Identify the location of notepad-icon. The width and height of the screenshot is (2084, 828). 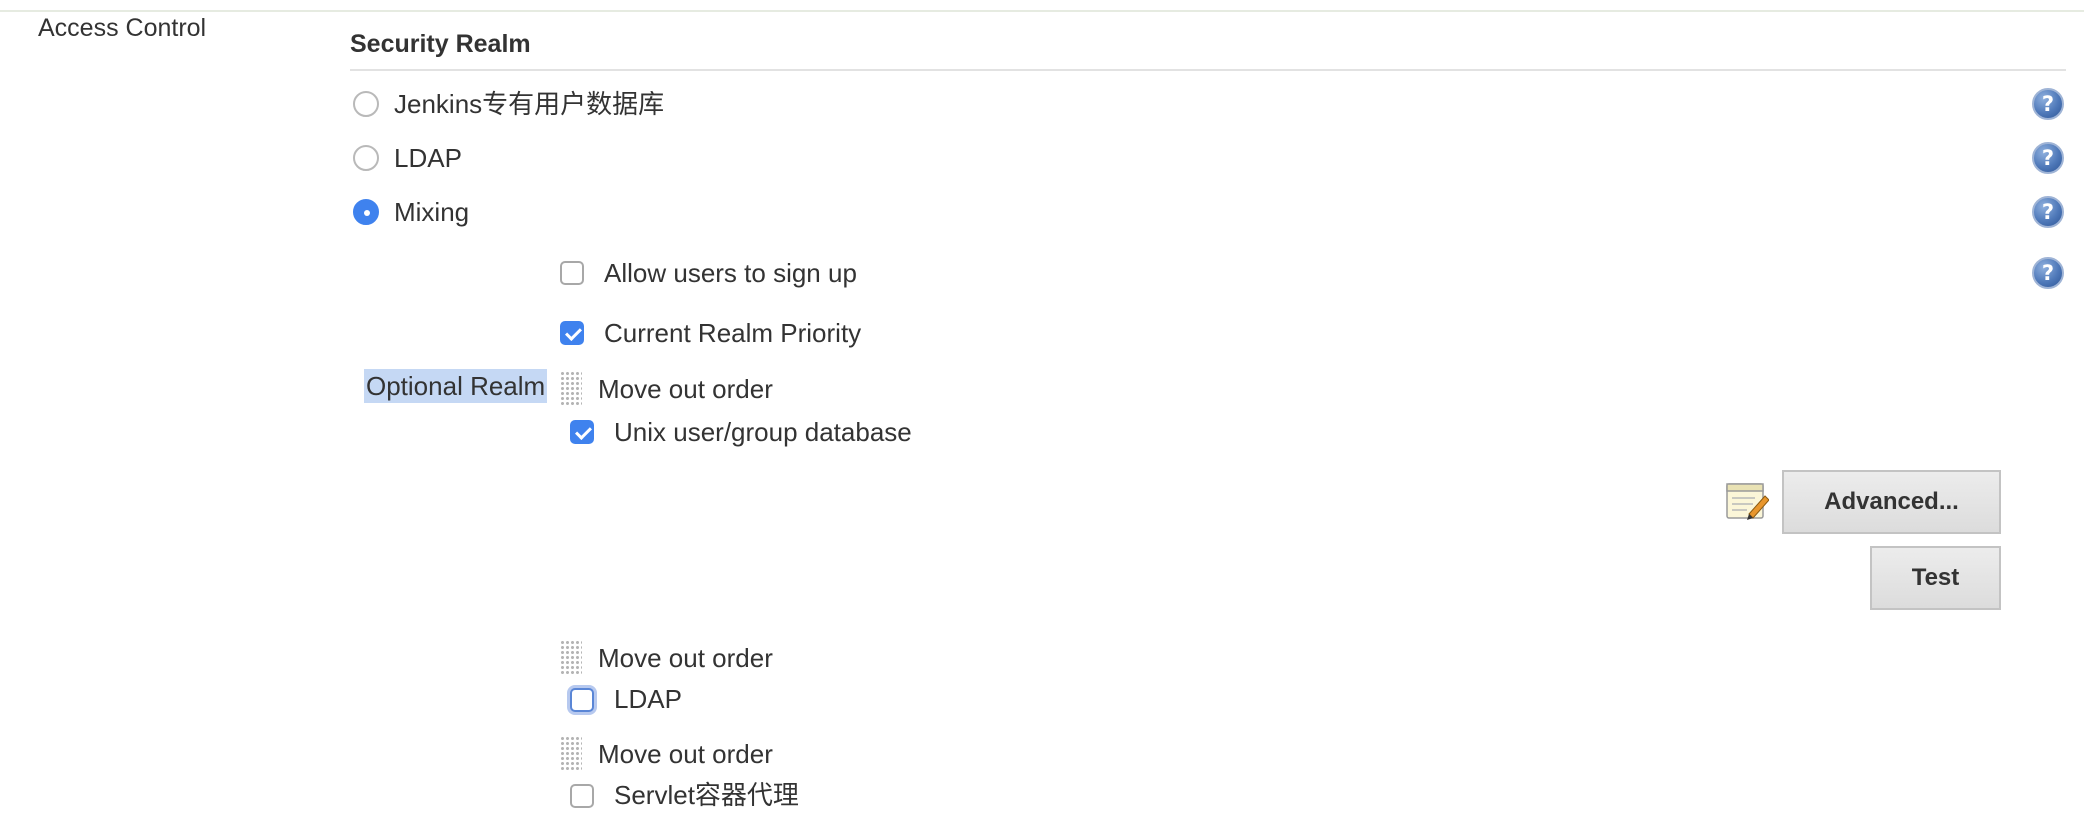
(1747, 501).